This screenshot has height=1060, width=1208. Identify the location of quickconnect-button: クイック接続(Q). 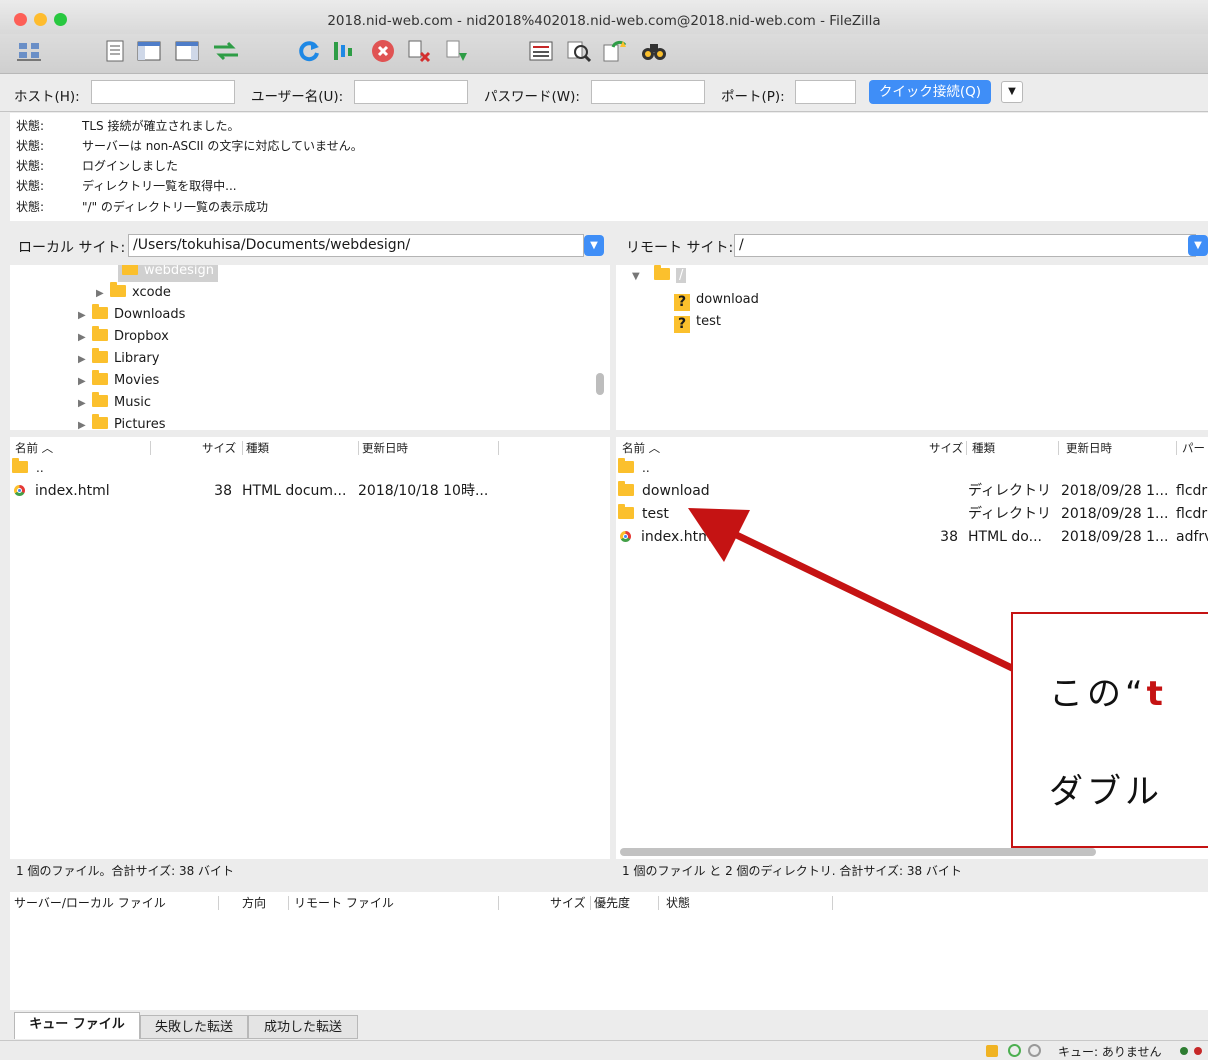
(930, 92).